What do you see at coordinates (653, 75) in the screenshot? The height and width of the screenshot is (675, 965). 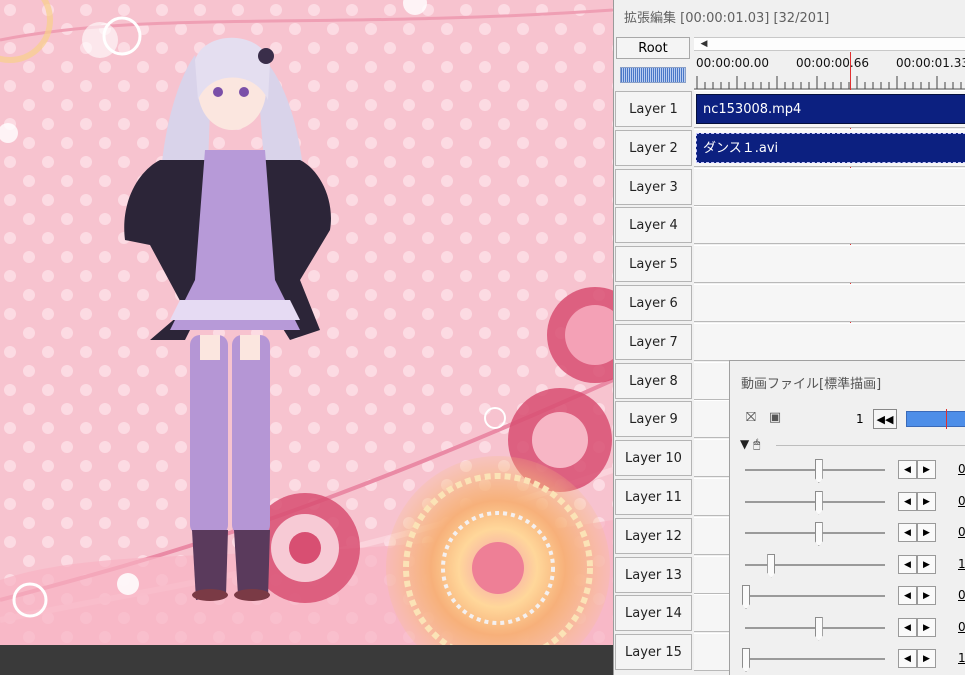 I see `audio-level-meter` at bounding box center [653, 75].